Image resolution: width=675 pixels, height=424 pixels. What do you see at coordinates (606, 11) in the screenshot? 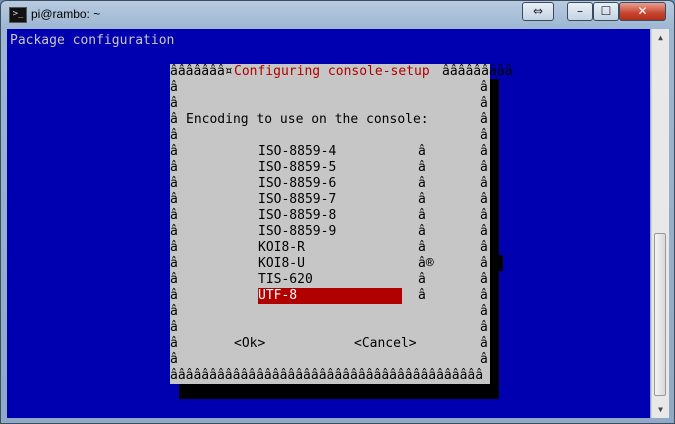
I see `maximize-button: ☐` at bounding box center [606, 11].